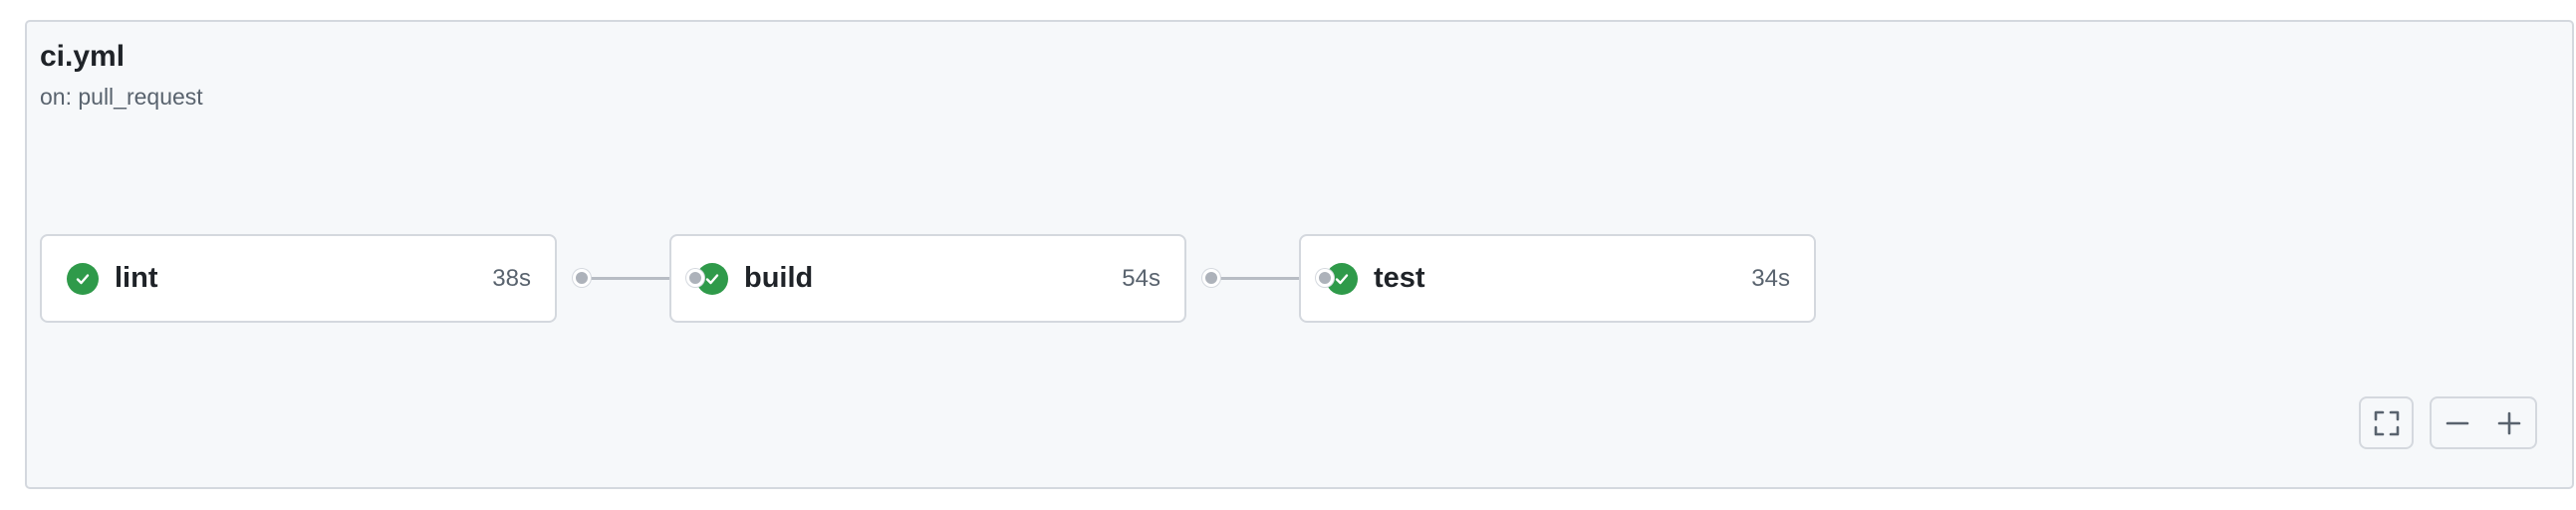  Describe the element at coordinates (927, 278) in the screenshot. I see `job-card-build: build 54s` at that location.